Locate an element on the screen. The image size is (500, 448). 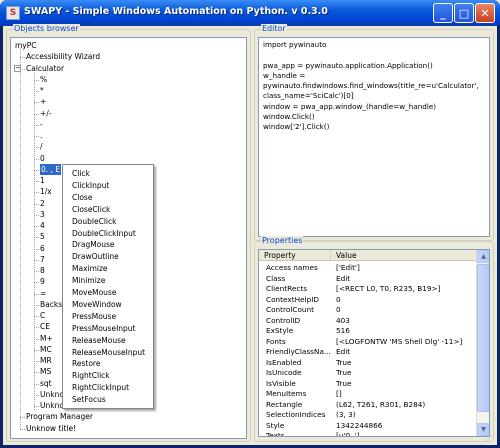
tree-item: % is located at coordinates (43, 79).